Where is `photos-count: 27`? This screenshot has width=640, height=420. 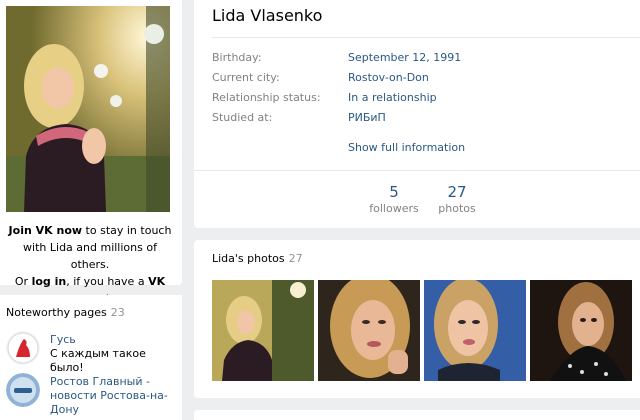
photos-count: 27 is located at coordinates (457, 192).